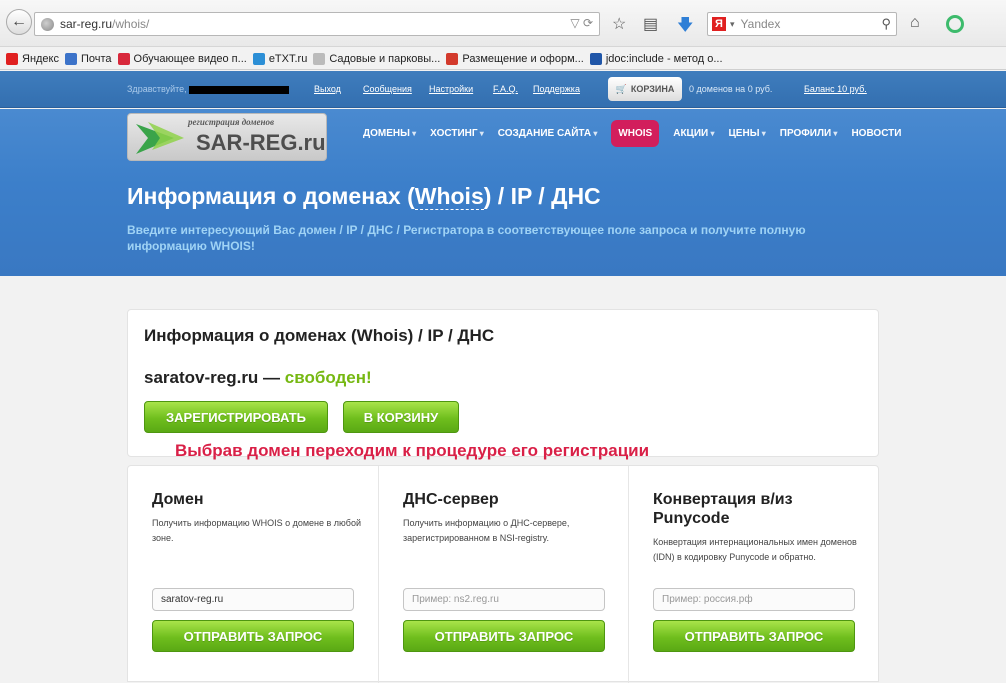  Describe the element at coordinates (685, 27) in the screenshot. I see `download-icon: 🡇` at that location.